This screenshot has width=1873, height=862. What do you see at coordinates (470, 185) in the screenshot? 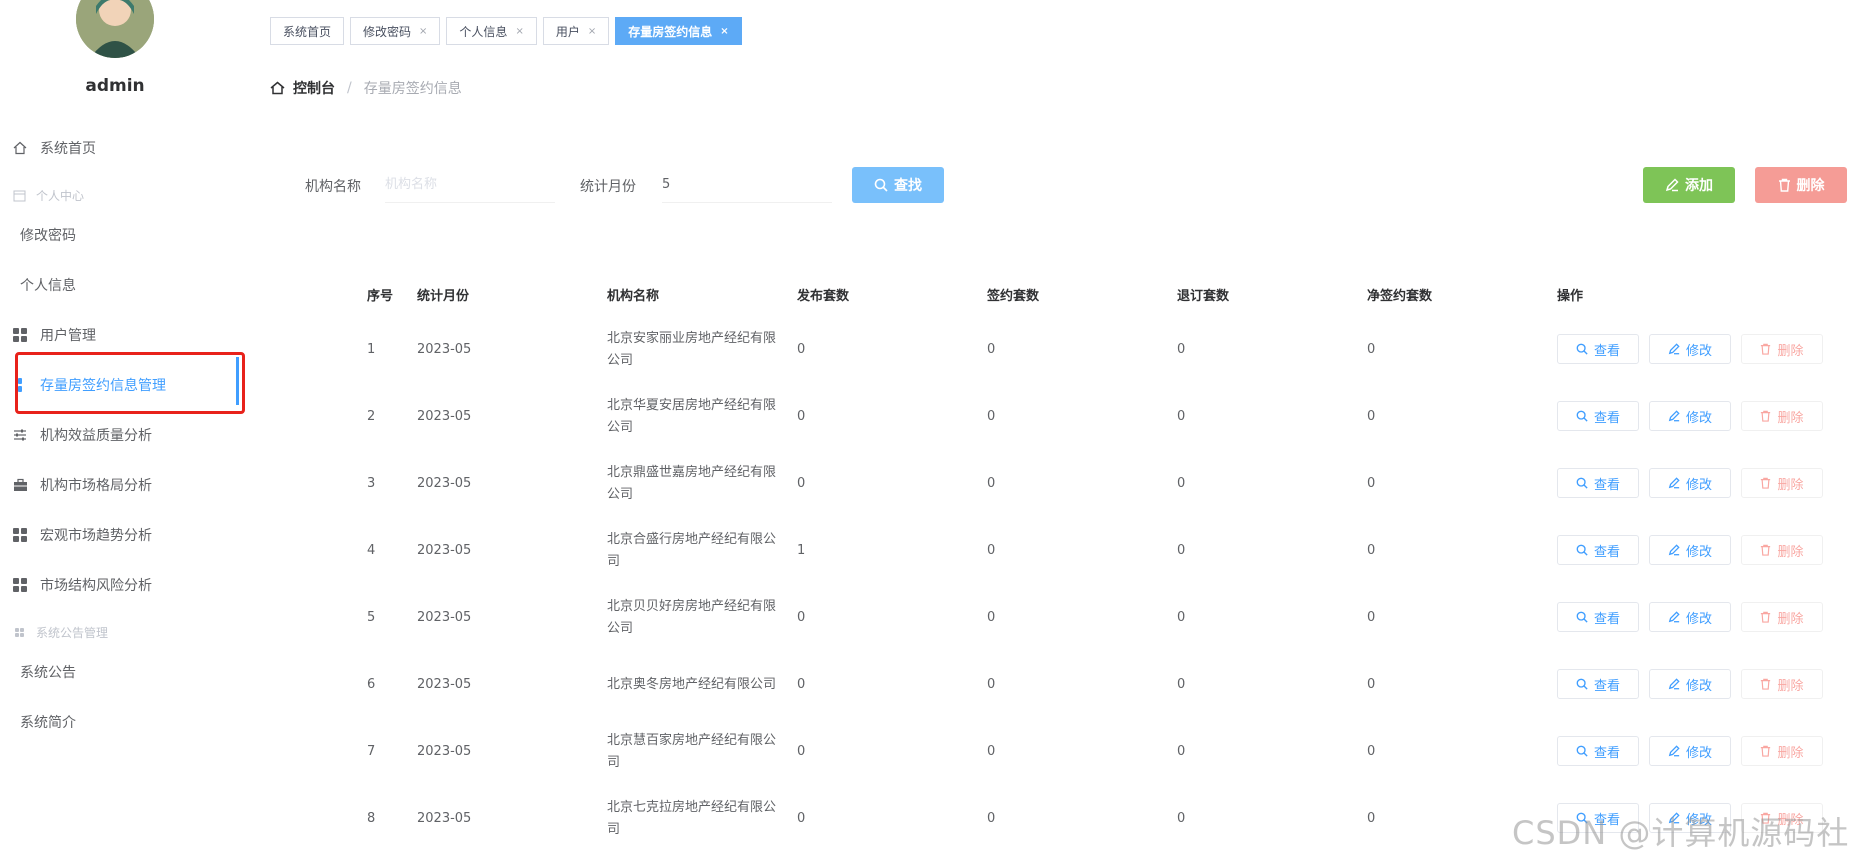
I see `org-name-input` at bounding box center [470, 185].